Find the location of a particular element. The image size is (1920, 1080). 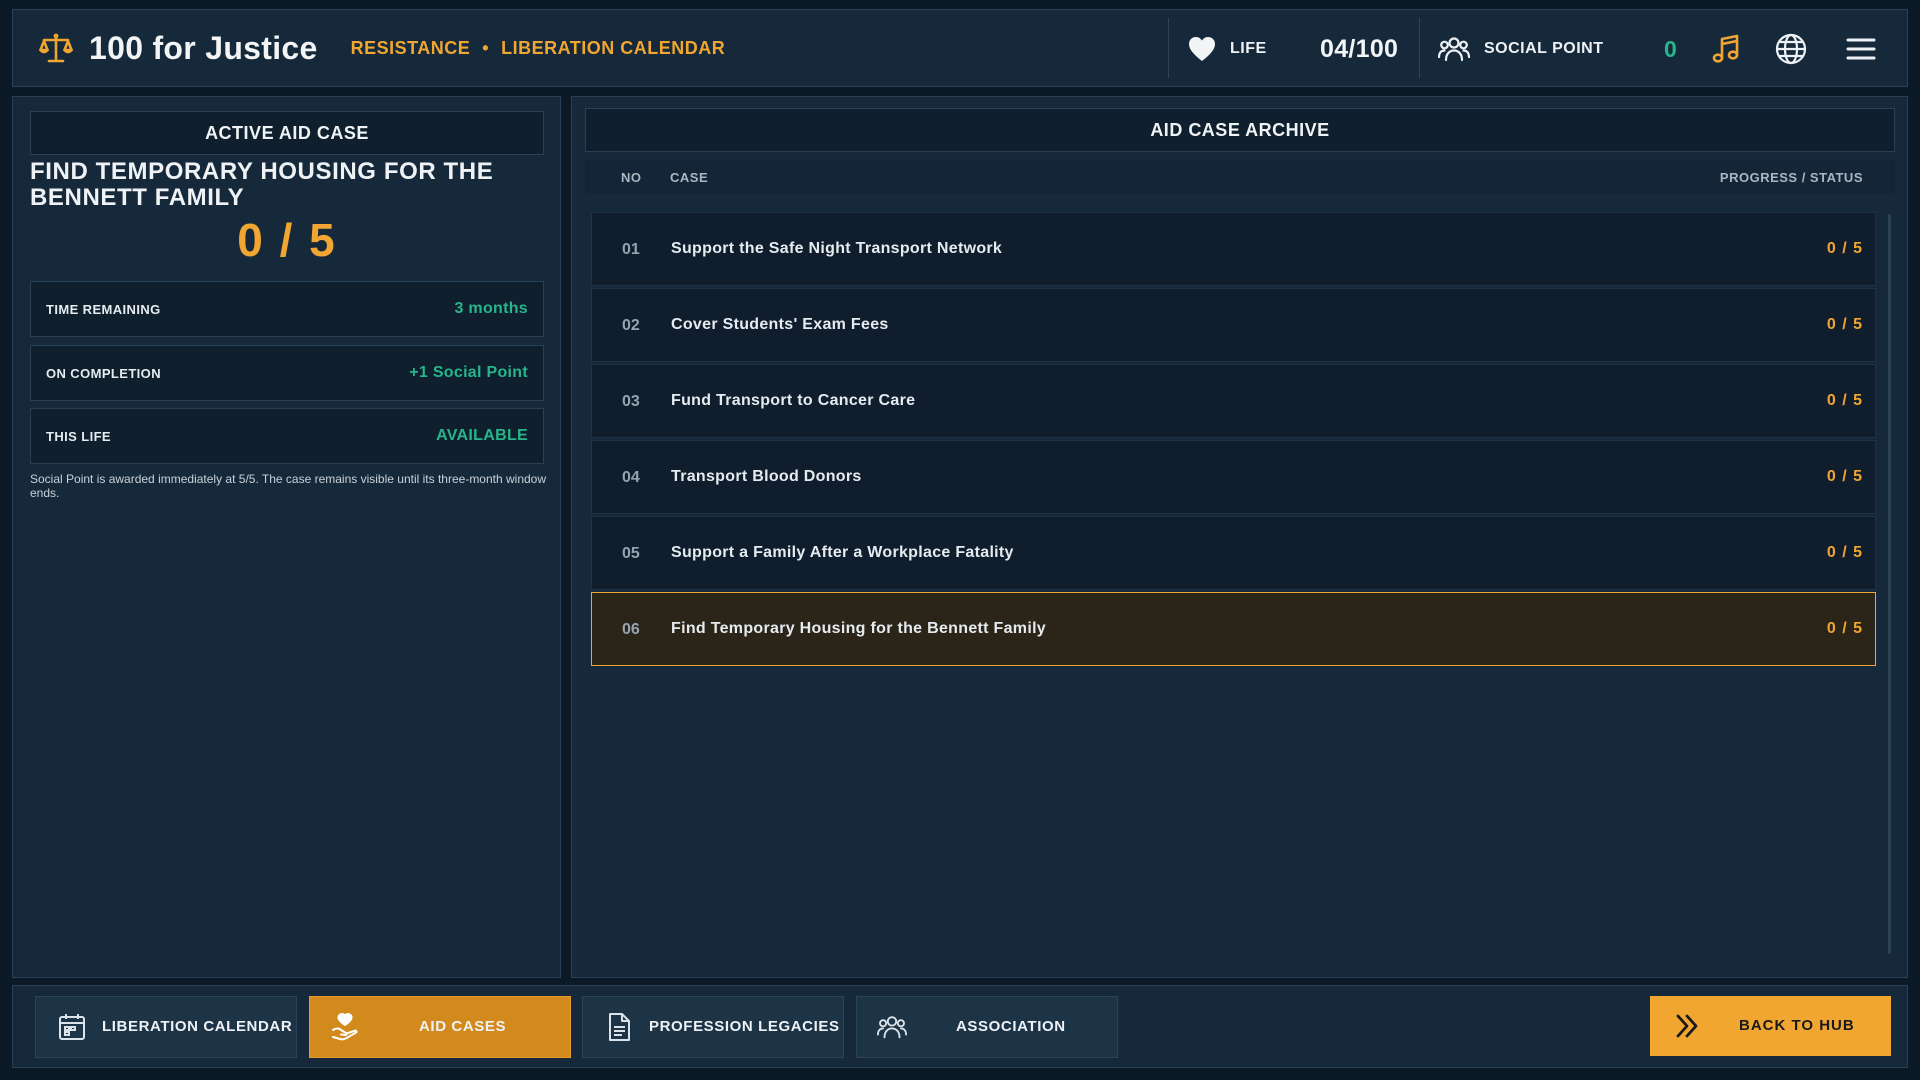

active-case-header: ACTIVE AID CASE is located at coordinates (287, 133).